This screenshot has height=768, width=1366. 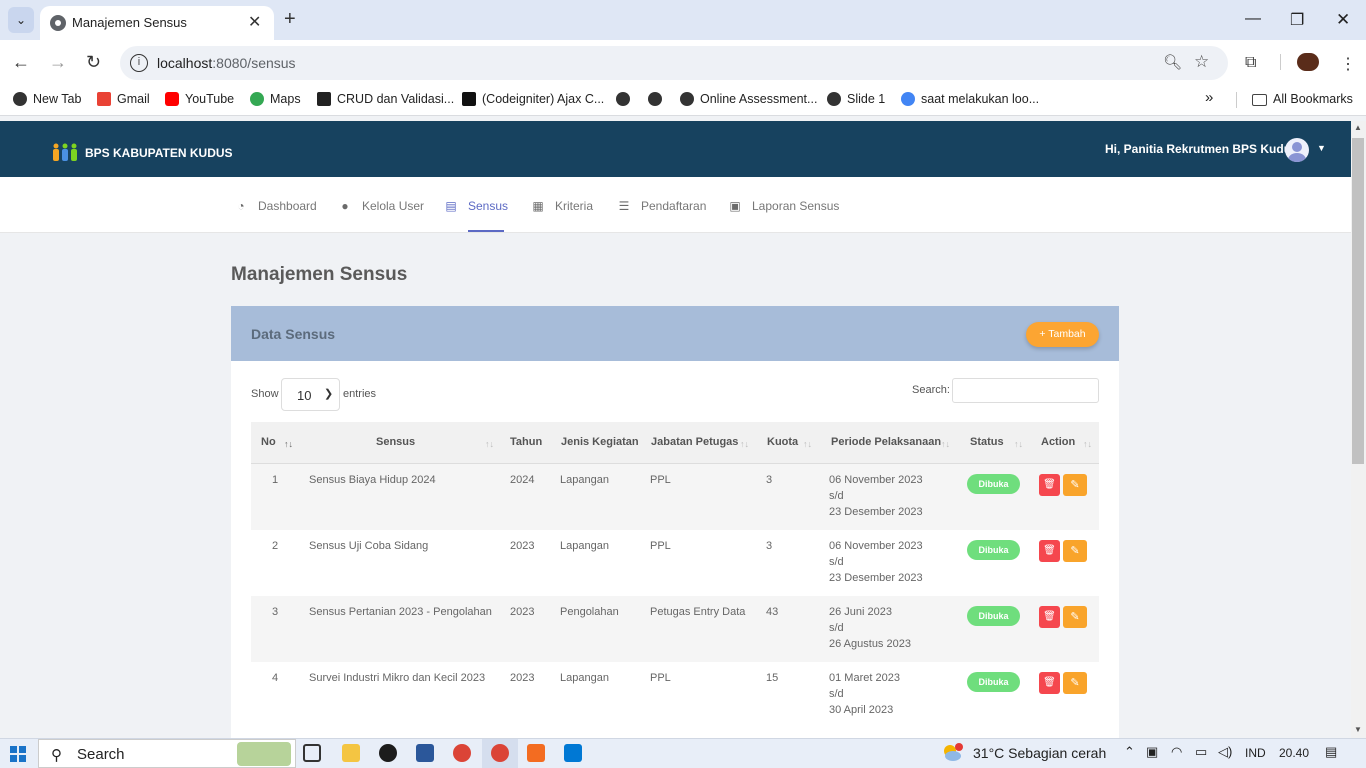 What do you see at coordinates (1331, 752) in the screenshot?
I see `notification-icon: ▤` at bounding box center [1331, 752].